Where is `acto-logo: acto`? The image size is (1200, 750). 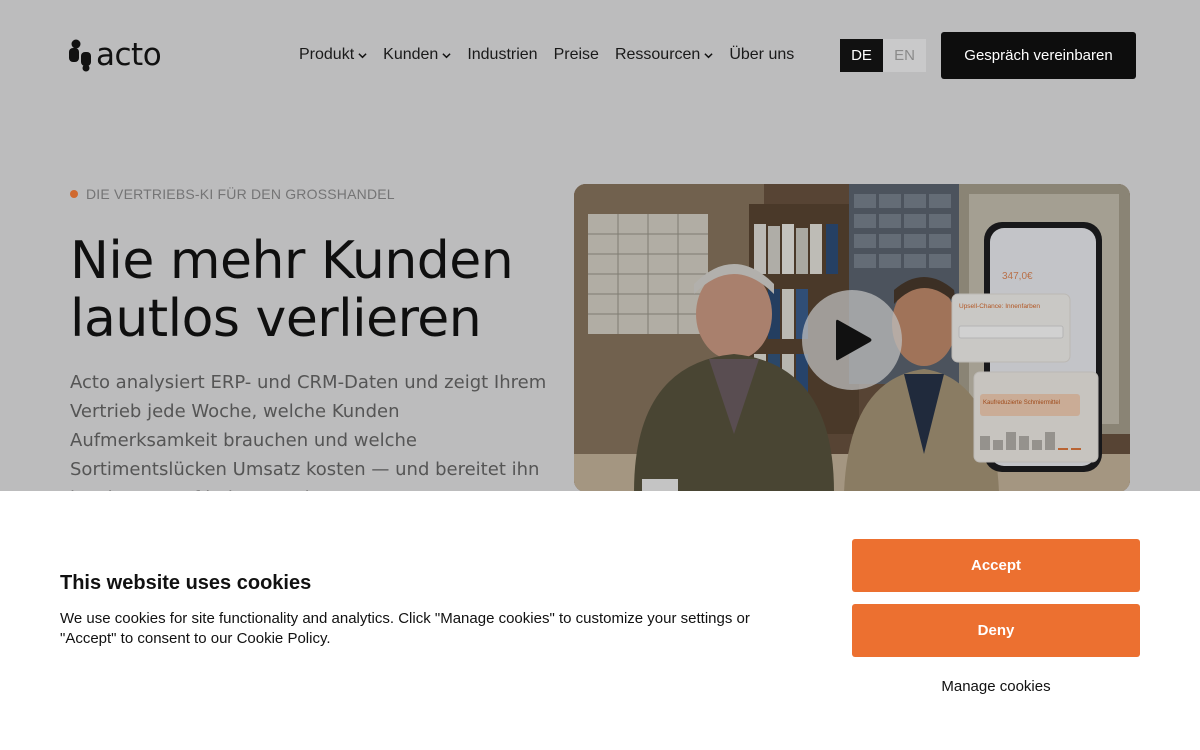 acto-logo: acto is located at coordinates (115, 54).